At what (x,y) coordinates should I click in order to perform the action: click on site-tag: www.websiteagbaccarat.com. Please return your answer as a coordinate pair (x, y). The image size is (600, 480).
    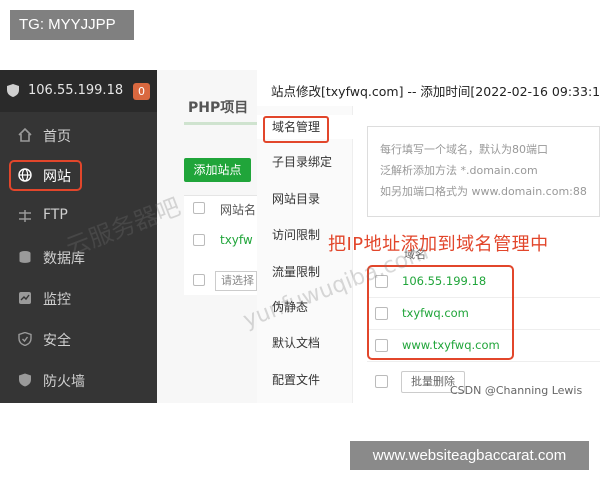
    Looking at the image, I should click on (469, 455).